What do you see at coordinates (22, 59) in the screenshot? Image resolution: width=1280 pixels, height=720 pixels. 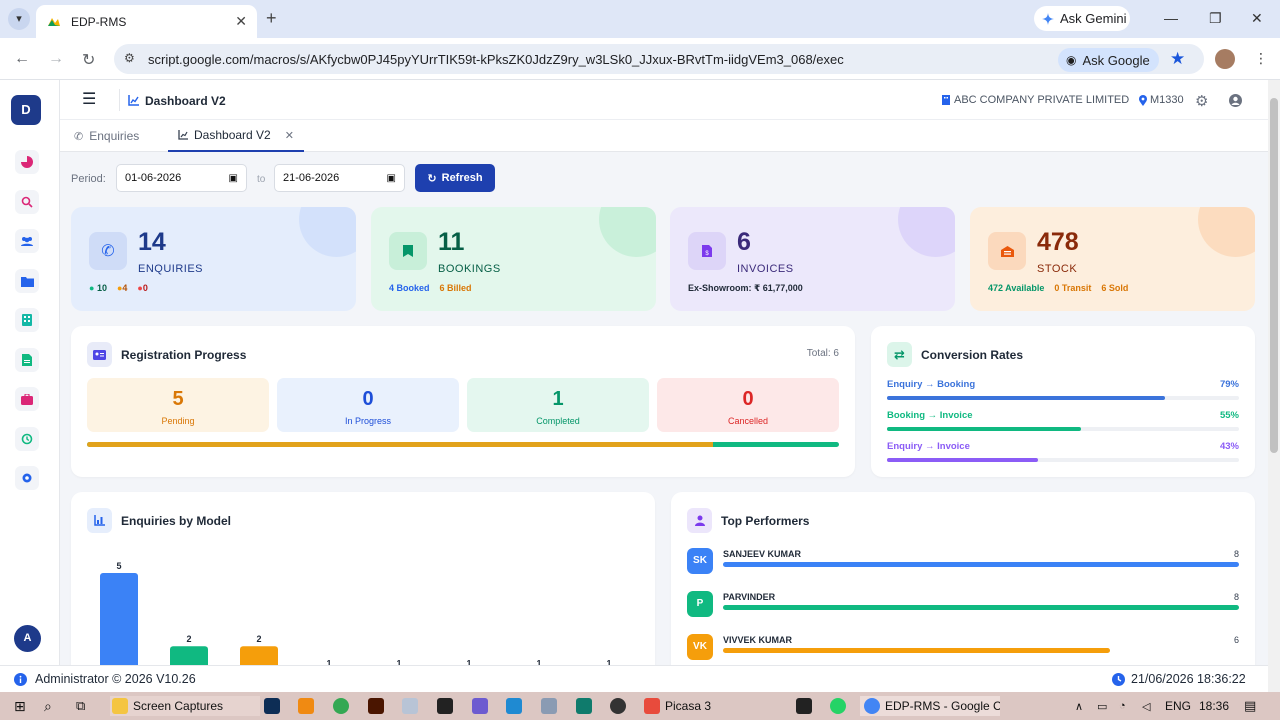 I see `back-icon: ←` at bounding box center [22, 59].